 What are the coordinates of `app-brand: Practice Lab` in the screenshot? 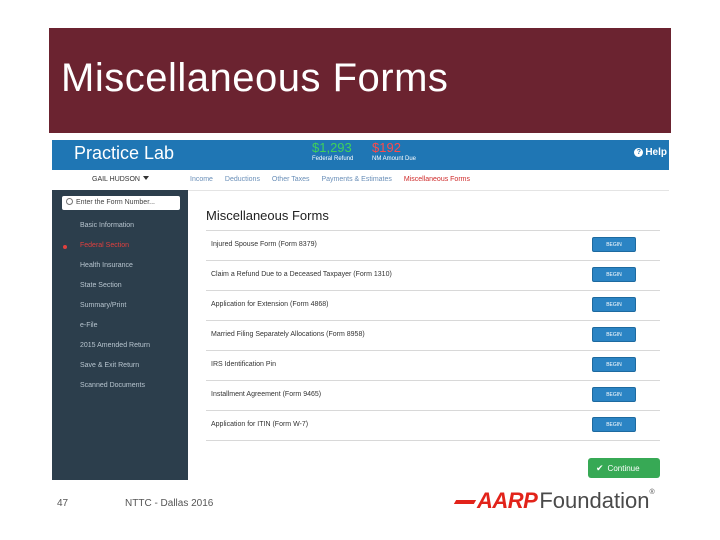 It's located at (124, 153).